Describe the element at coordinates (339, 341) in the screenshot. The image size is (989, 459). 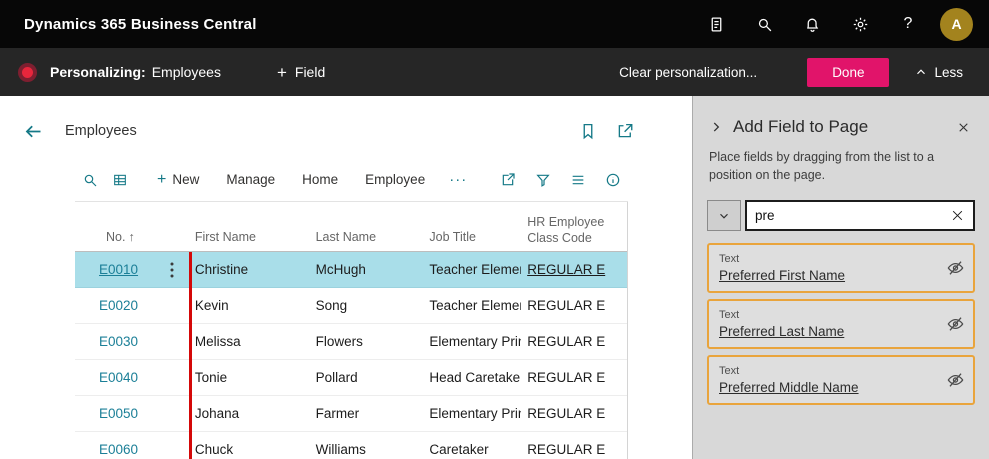
I see `cell-last-name: Flowers` at that location.